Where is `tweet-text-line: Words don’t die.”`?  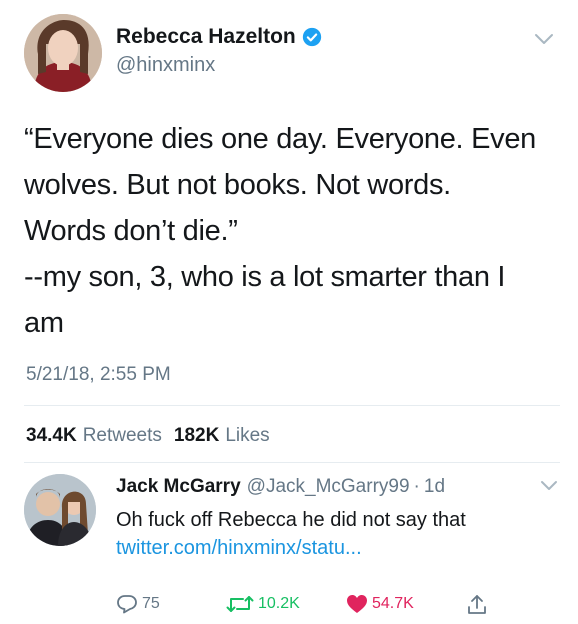
tweet-text-line: Words don’t die.” is located at coordinates (131, 231).